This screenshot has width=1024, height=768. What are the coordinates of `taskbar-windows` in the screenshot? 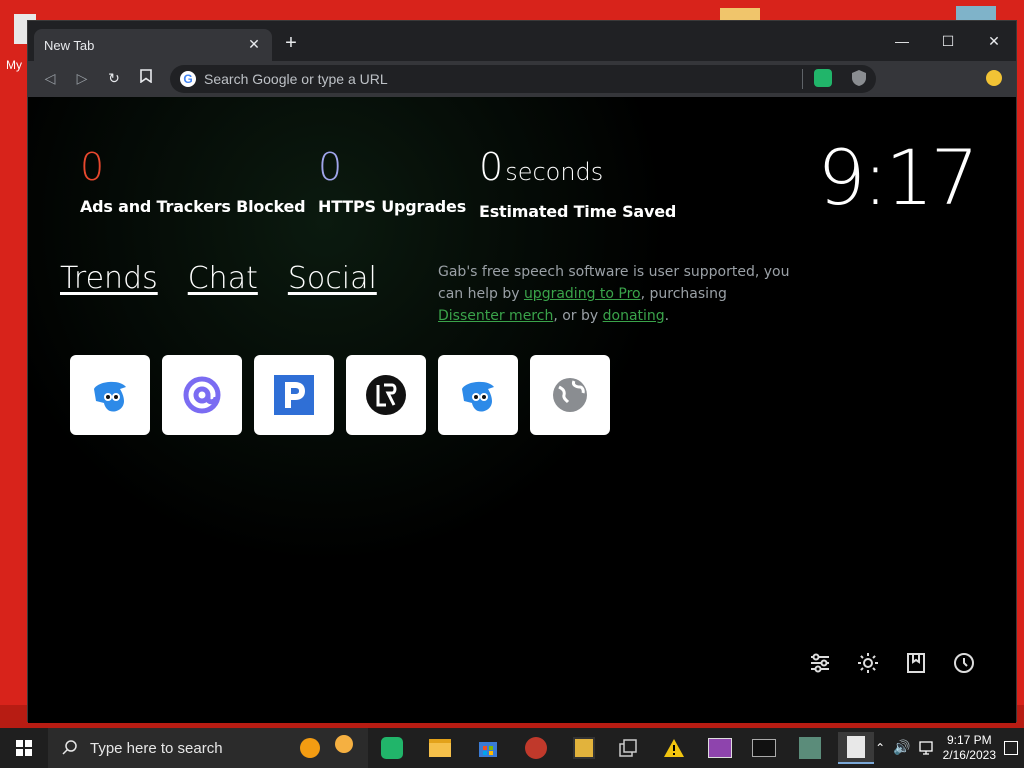 It's located at (628, 748).